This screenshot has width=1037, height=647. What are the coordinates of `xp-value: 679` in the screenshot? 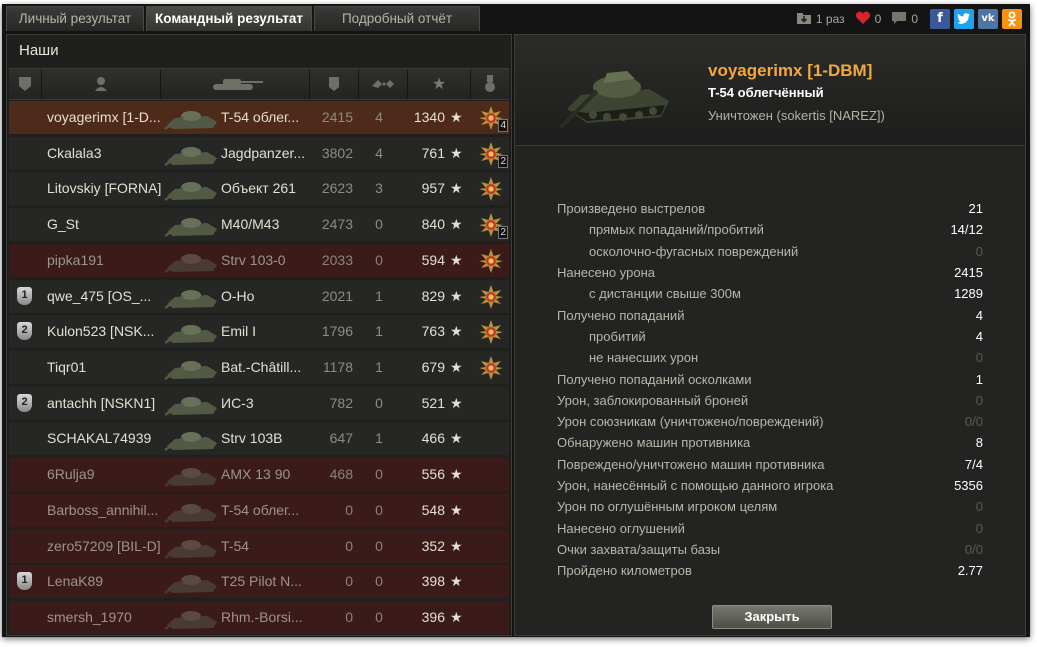 It's located at (433, 367).